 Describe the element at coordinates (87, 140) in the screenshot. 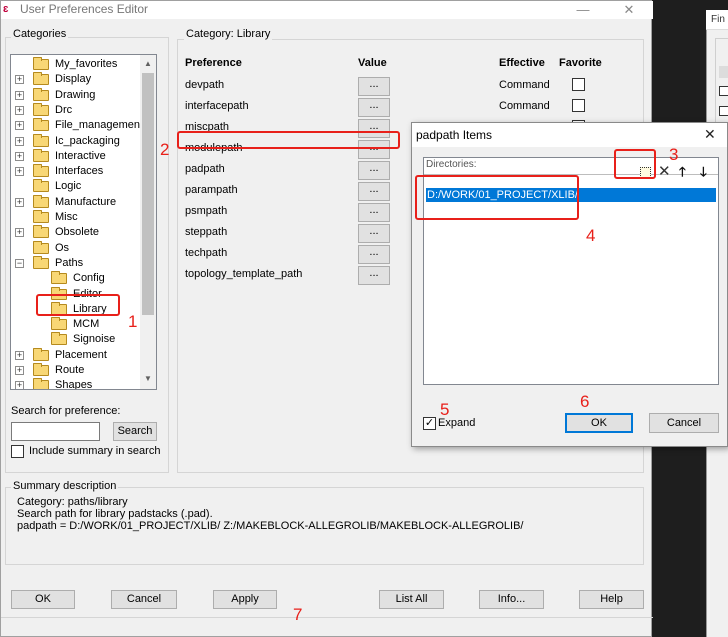

I see `tree-item-label: Ic_packaging` at that location.